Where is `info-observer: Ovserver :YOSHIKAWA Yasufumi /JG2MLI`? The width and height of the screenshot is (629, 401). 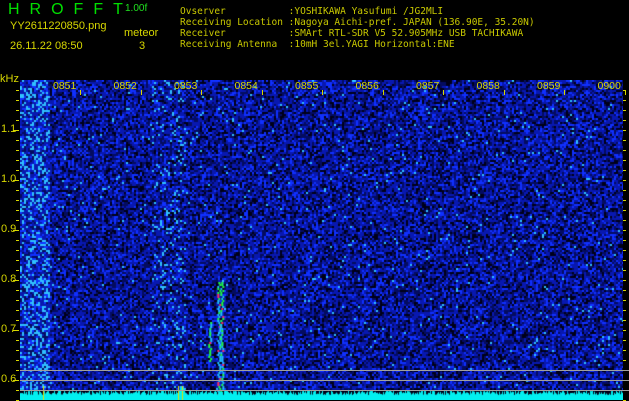 info-observer: Ovserver :YOSHIKAWA Yasufumi /JG2MLI is located at coordinates (312, 11).